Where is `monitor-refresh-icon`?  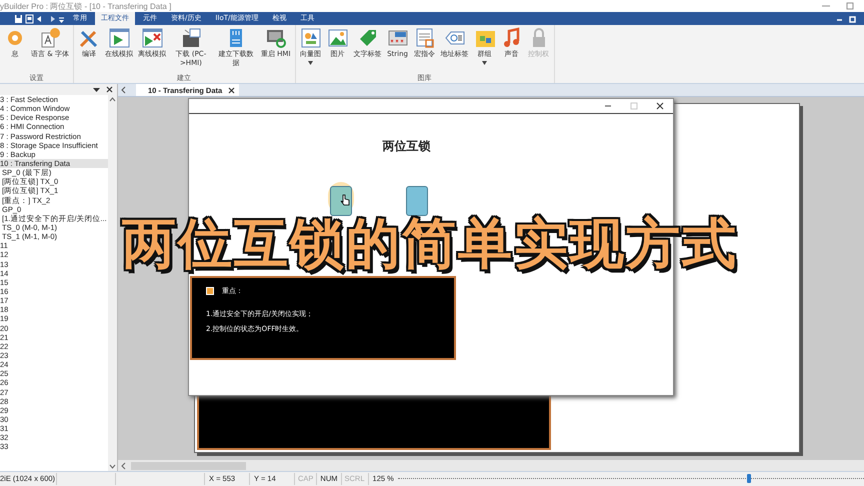 monitor-refresh-icon is located at coordinates (275, 38).